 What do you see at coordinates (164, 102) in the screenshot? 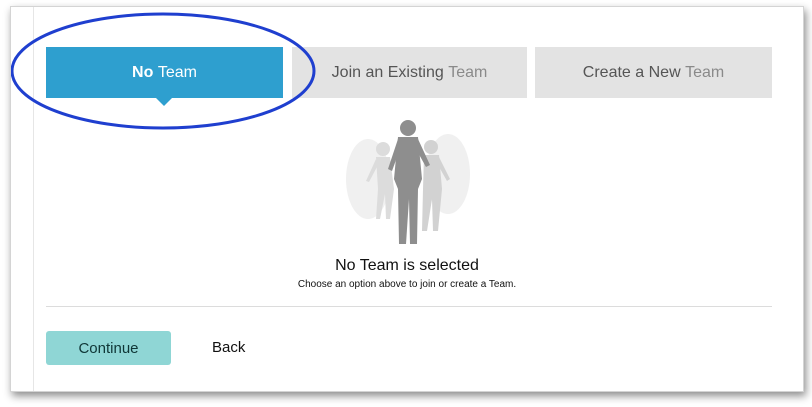
I see `caret-down-icon` at bounding box center [164, 102].